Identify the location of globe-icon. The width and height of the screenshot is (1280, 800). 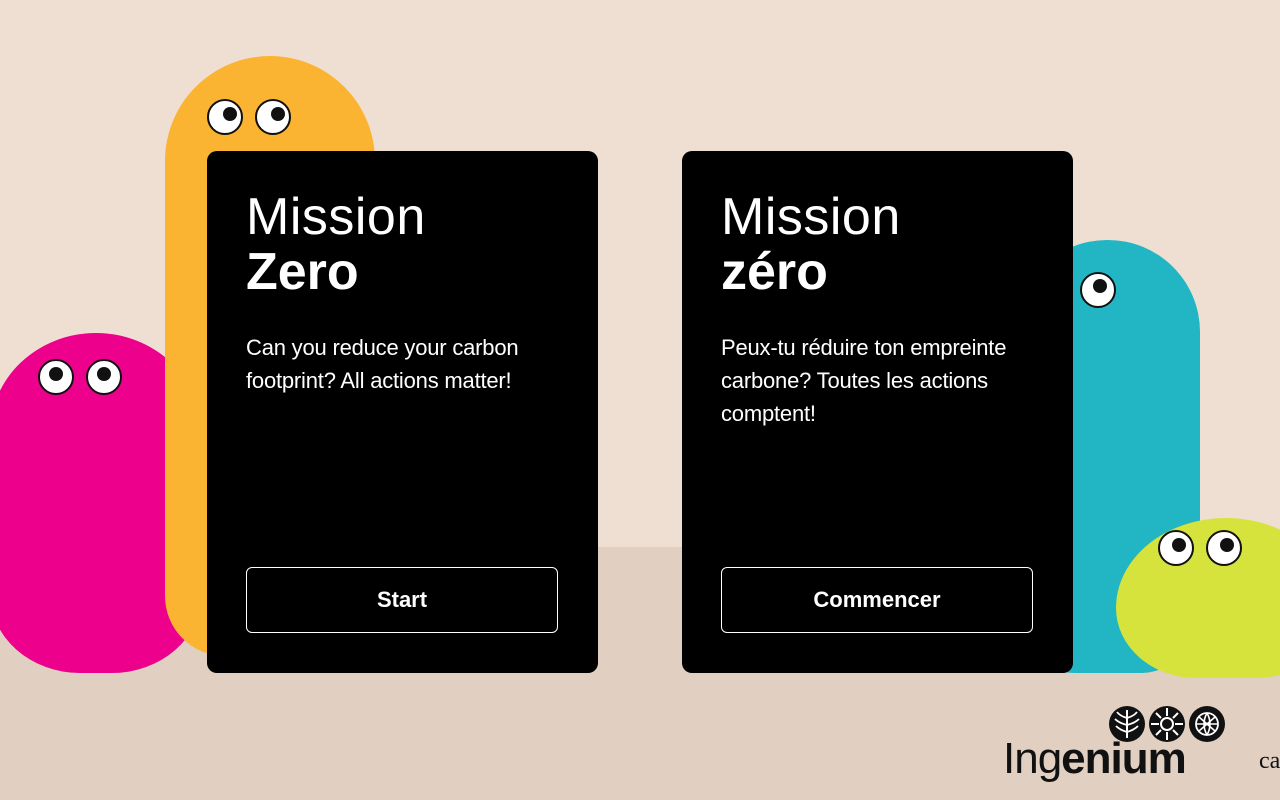
(1207, 724).